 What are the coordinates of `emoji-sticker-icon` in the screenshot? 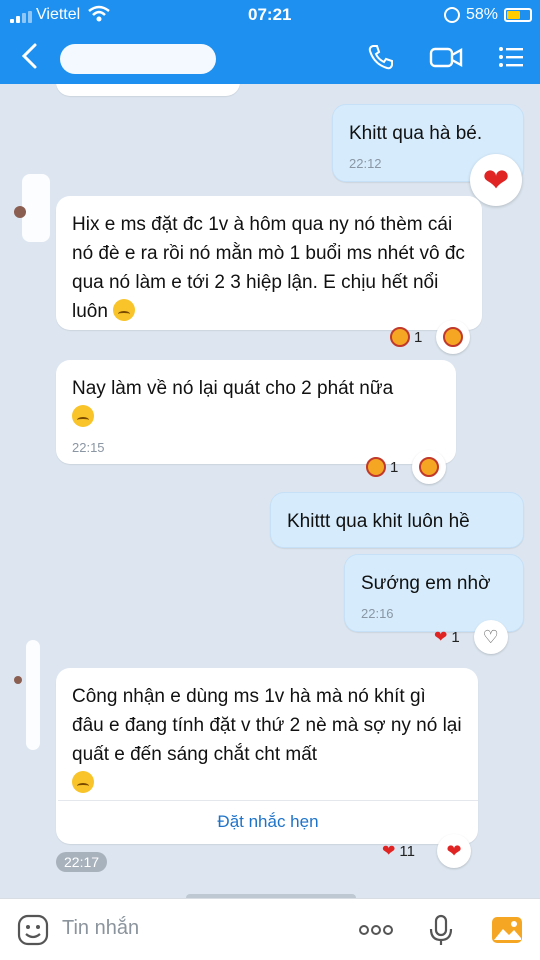 It's located at (33, 930).